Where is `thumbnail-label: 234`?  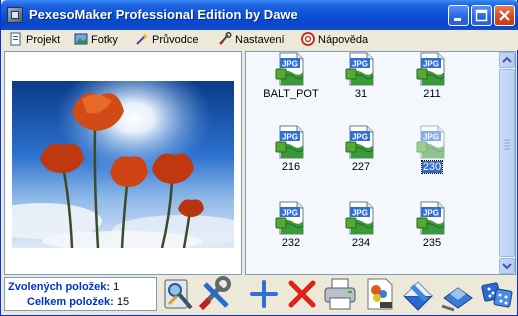
thumbnail-label: 234 is located at coordinates (361, 243).